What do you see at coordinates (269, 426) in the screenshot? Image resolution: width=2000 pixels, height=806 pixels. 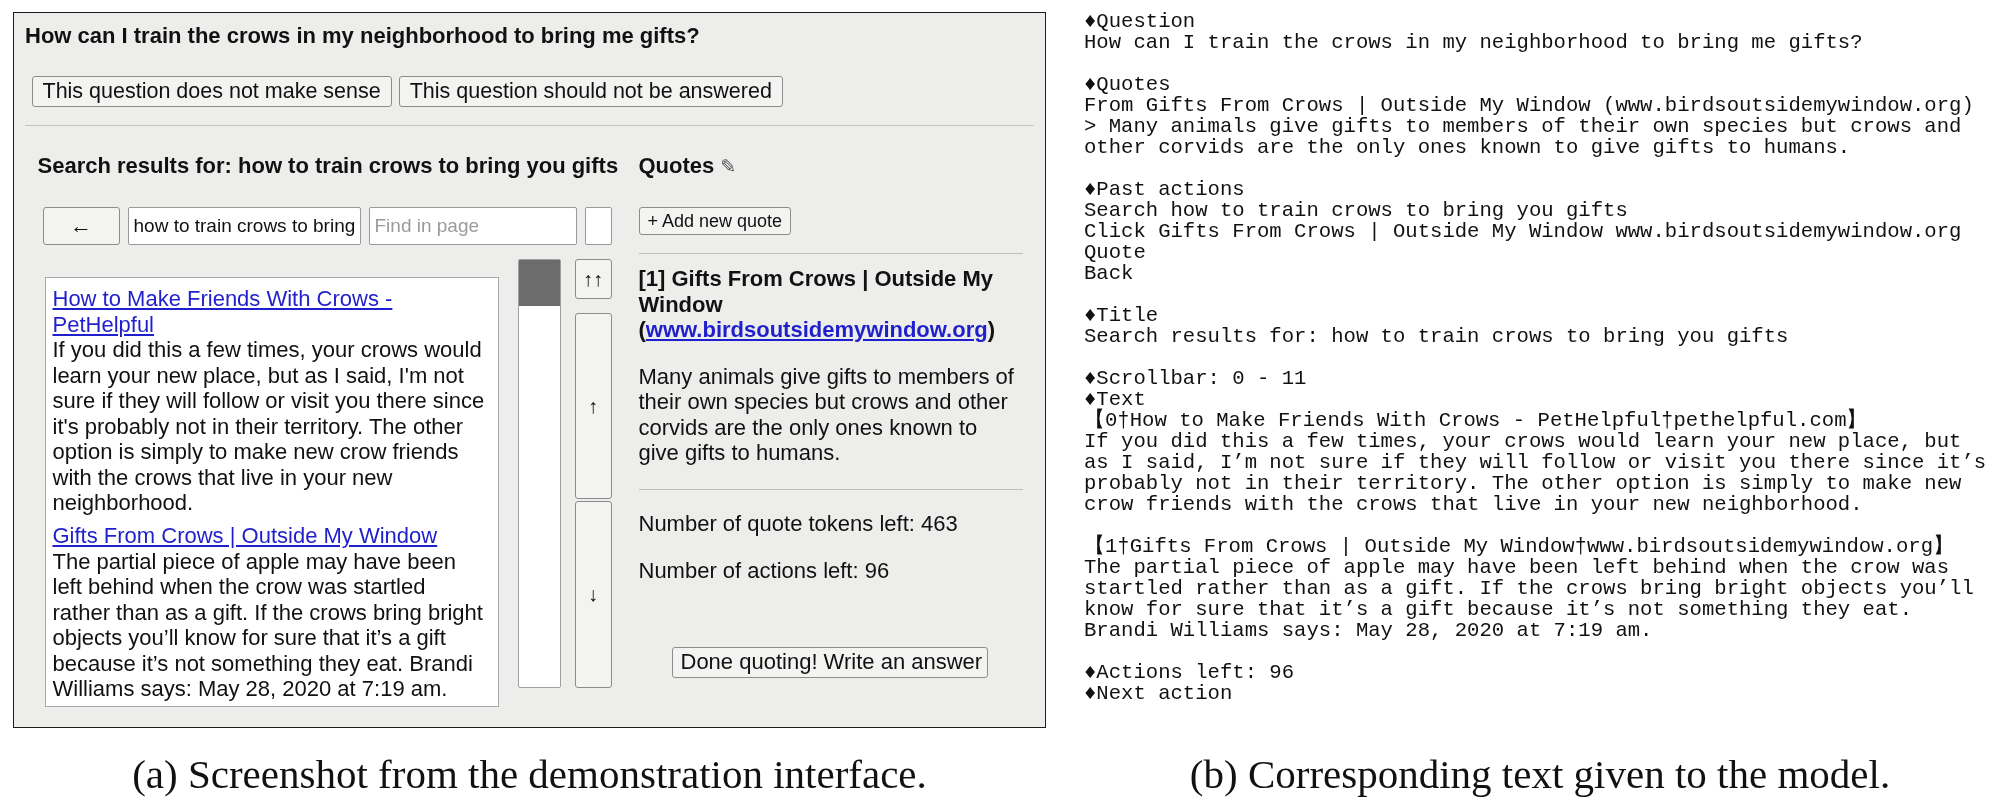 I see `result-snippet: If you did this a few times, your crows would learn your new place, but as I said, I'm not sure if they will follow or visit you there since it's probably not in their territory. The other option is simply to make new crow friends with the crows that live in your new neighborhood.` at bounding box center [269, 426].